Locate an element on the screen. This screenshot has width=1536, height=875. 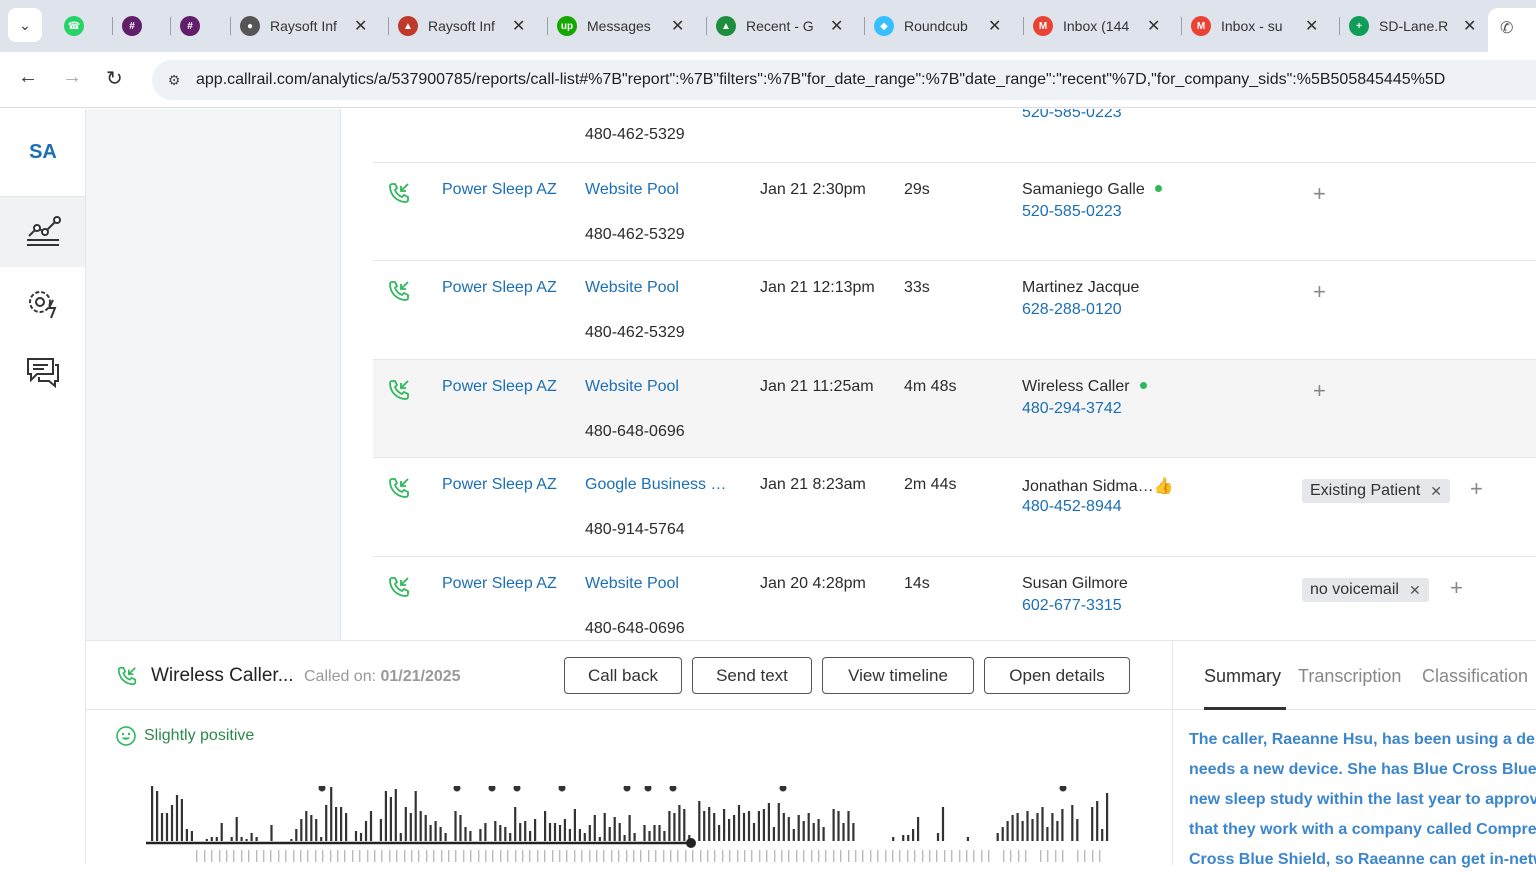
nav-conversations is located at coordinates (42, 372).